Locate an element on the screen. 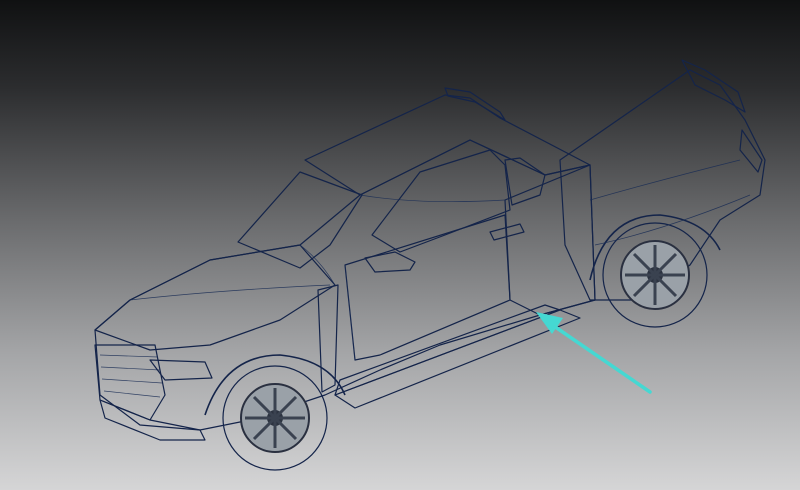  front-bumper is located at coordinates (152, 420).